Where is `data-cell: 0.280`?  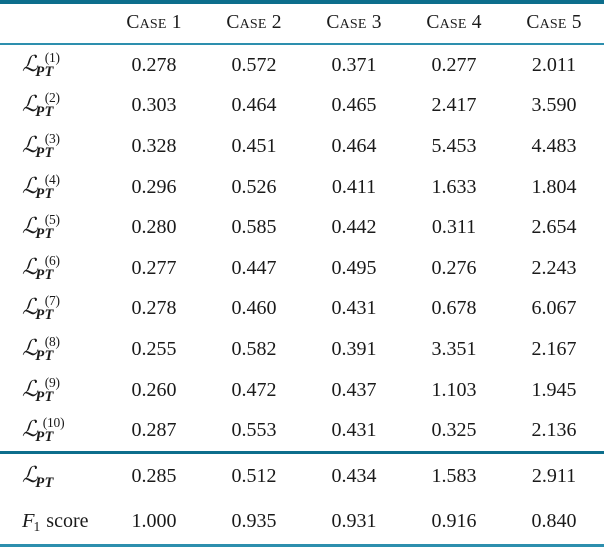
data-cell: 0.280 is located at coordinates (154, 227).